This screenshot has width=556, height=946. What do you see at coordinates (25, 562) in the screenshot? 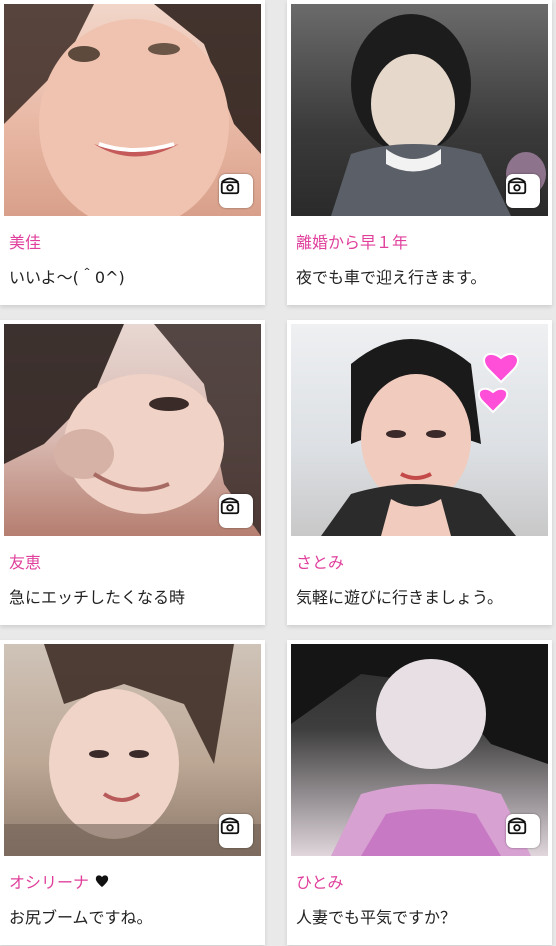
I see `profile-name: 友恵` at bounding box center [25, 562].